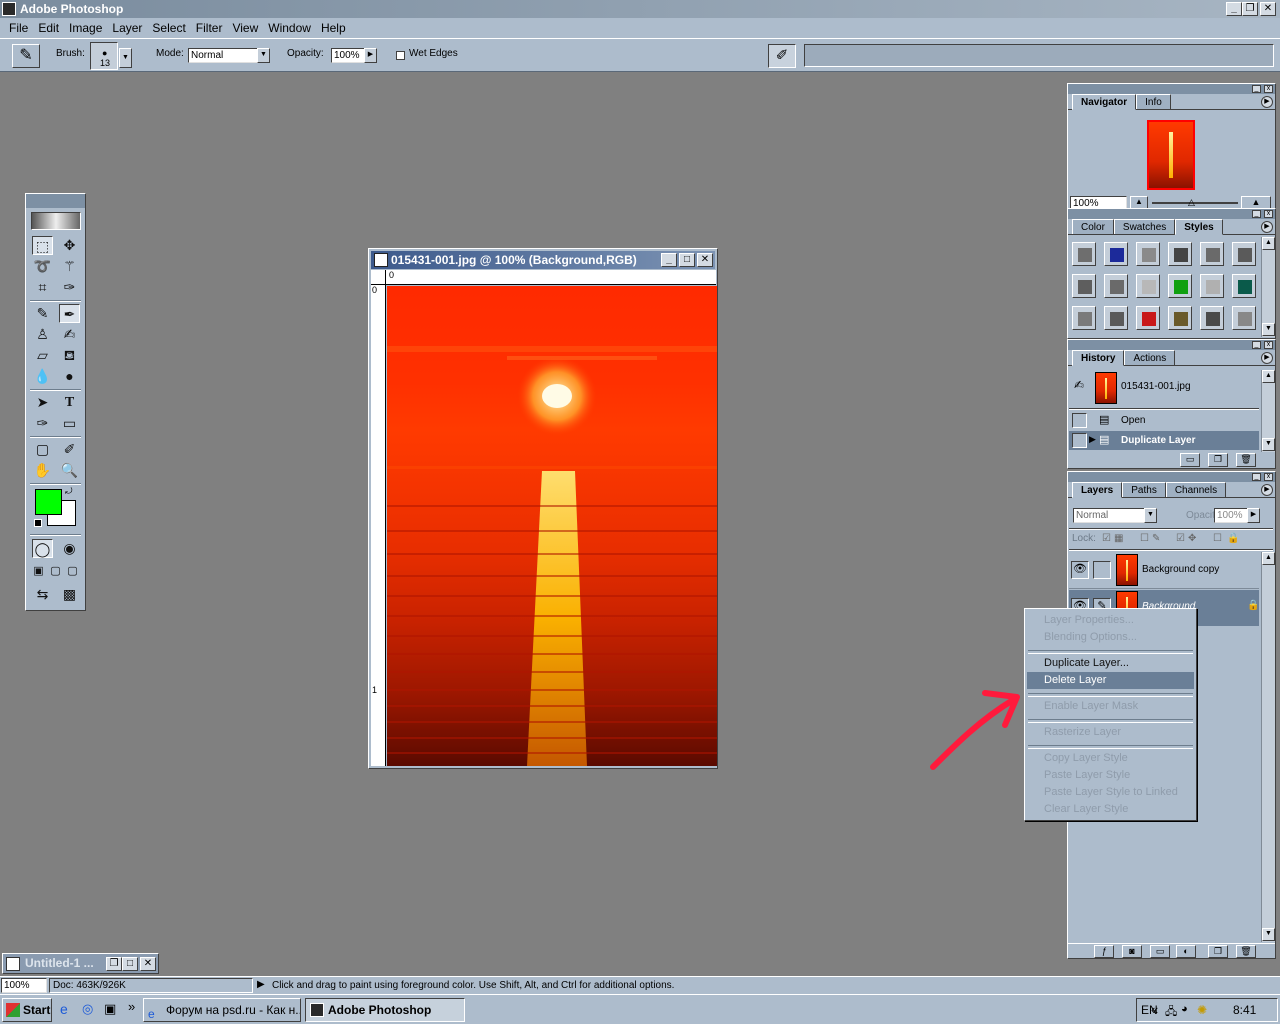 The image size is (1280, 1024). What do you see at coordinates (42, 423) in the screenshot?
I see `pen-tool-icon: ✑` at bounding box center [42, 423].